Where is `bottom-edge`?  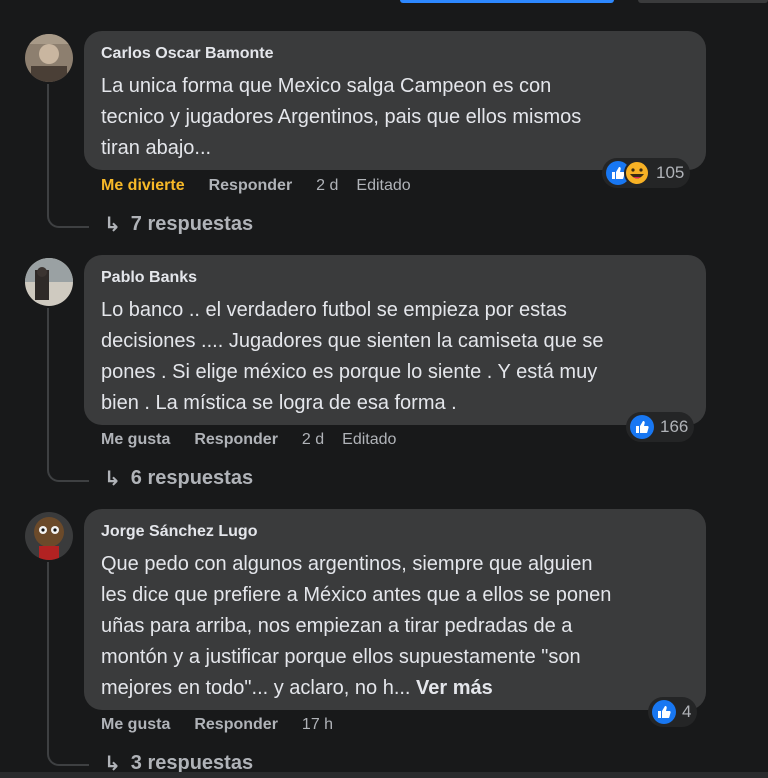 bottom-edge is located at coordinates (384, 775).